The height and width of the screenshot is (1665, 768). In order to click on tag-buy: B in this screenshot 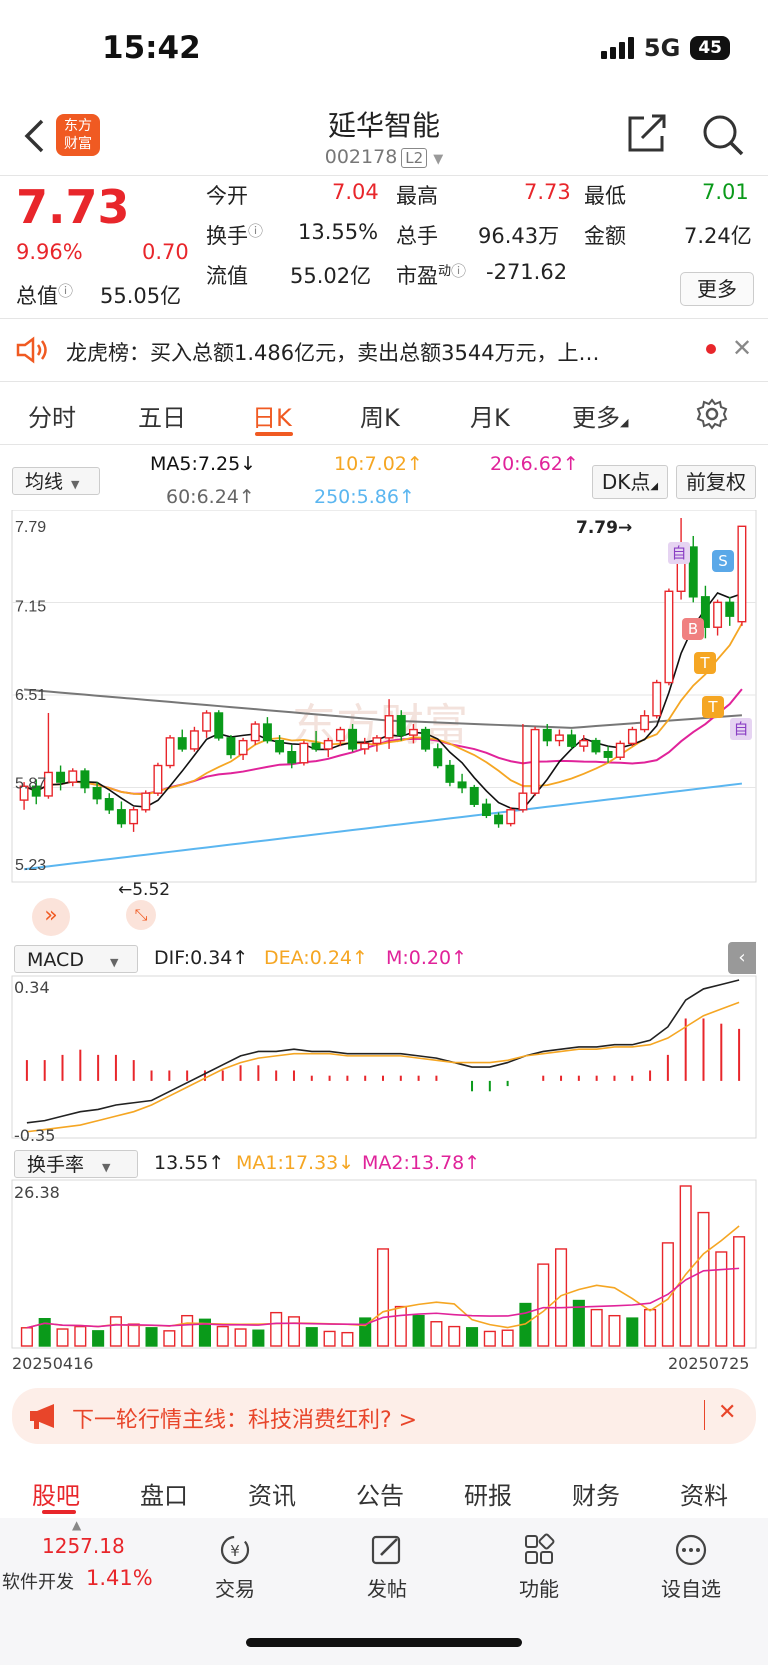, I will do `click(693, 629)`.